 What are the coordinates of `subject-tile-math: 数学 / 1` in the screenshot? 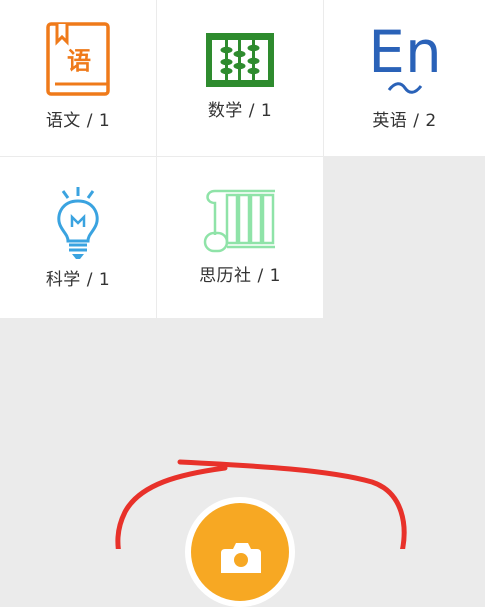 It's located at (240, 78).